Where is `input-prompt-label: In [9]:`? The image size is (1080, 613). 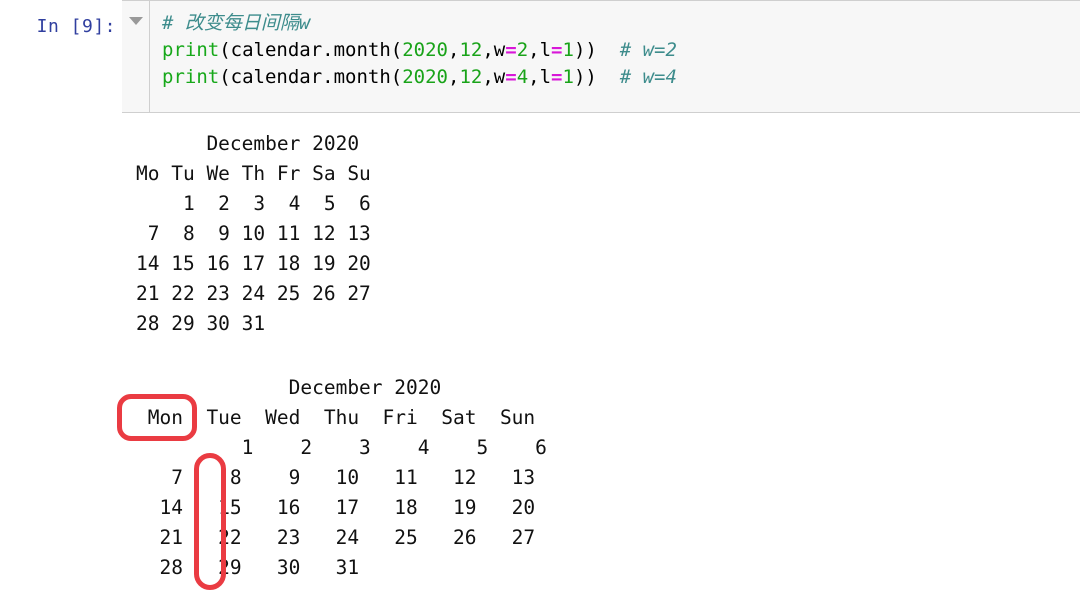 input-prompt-label: In [9]: is located at coordinates (76, 26).